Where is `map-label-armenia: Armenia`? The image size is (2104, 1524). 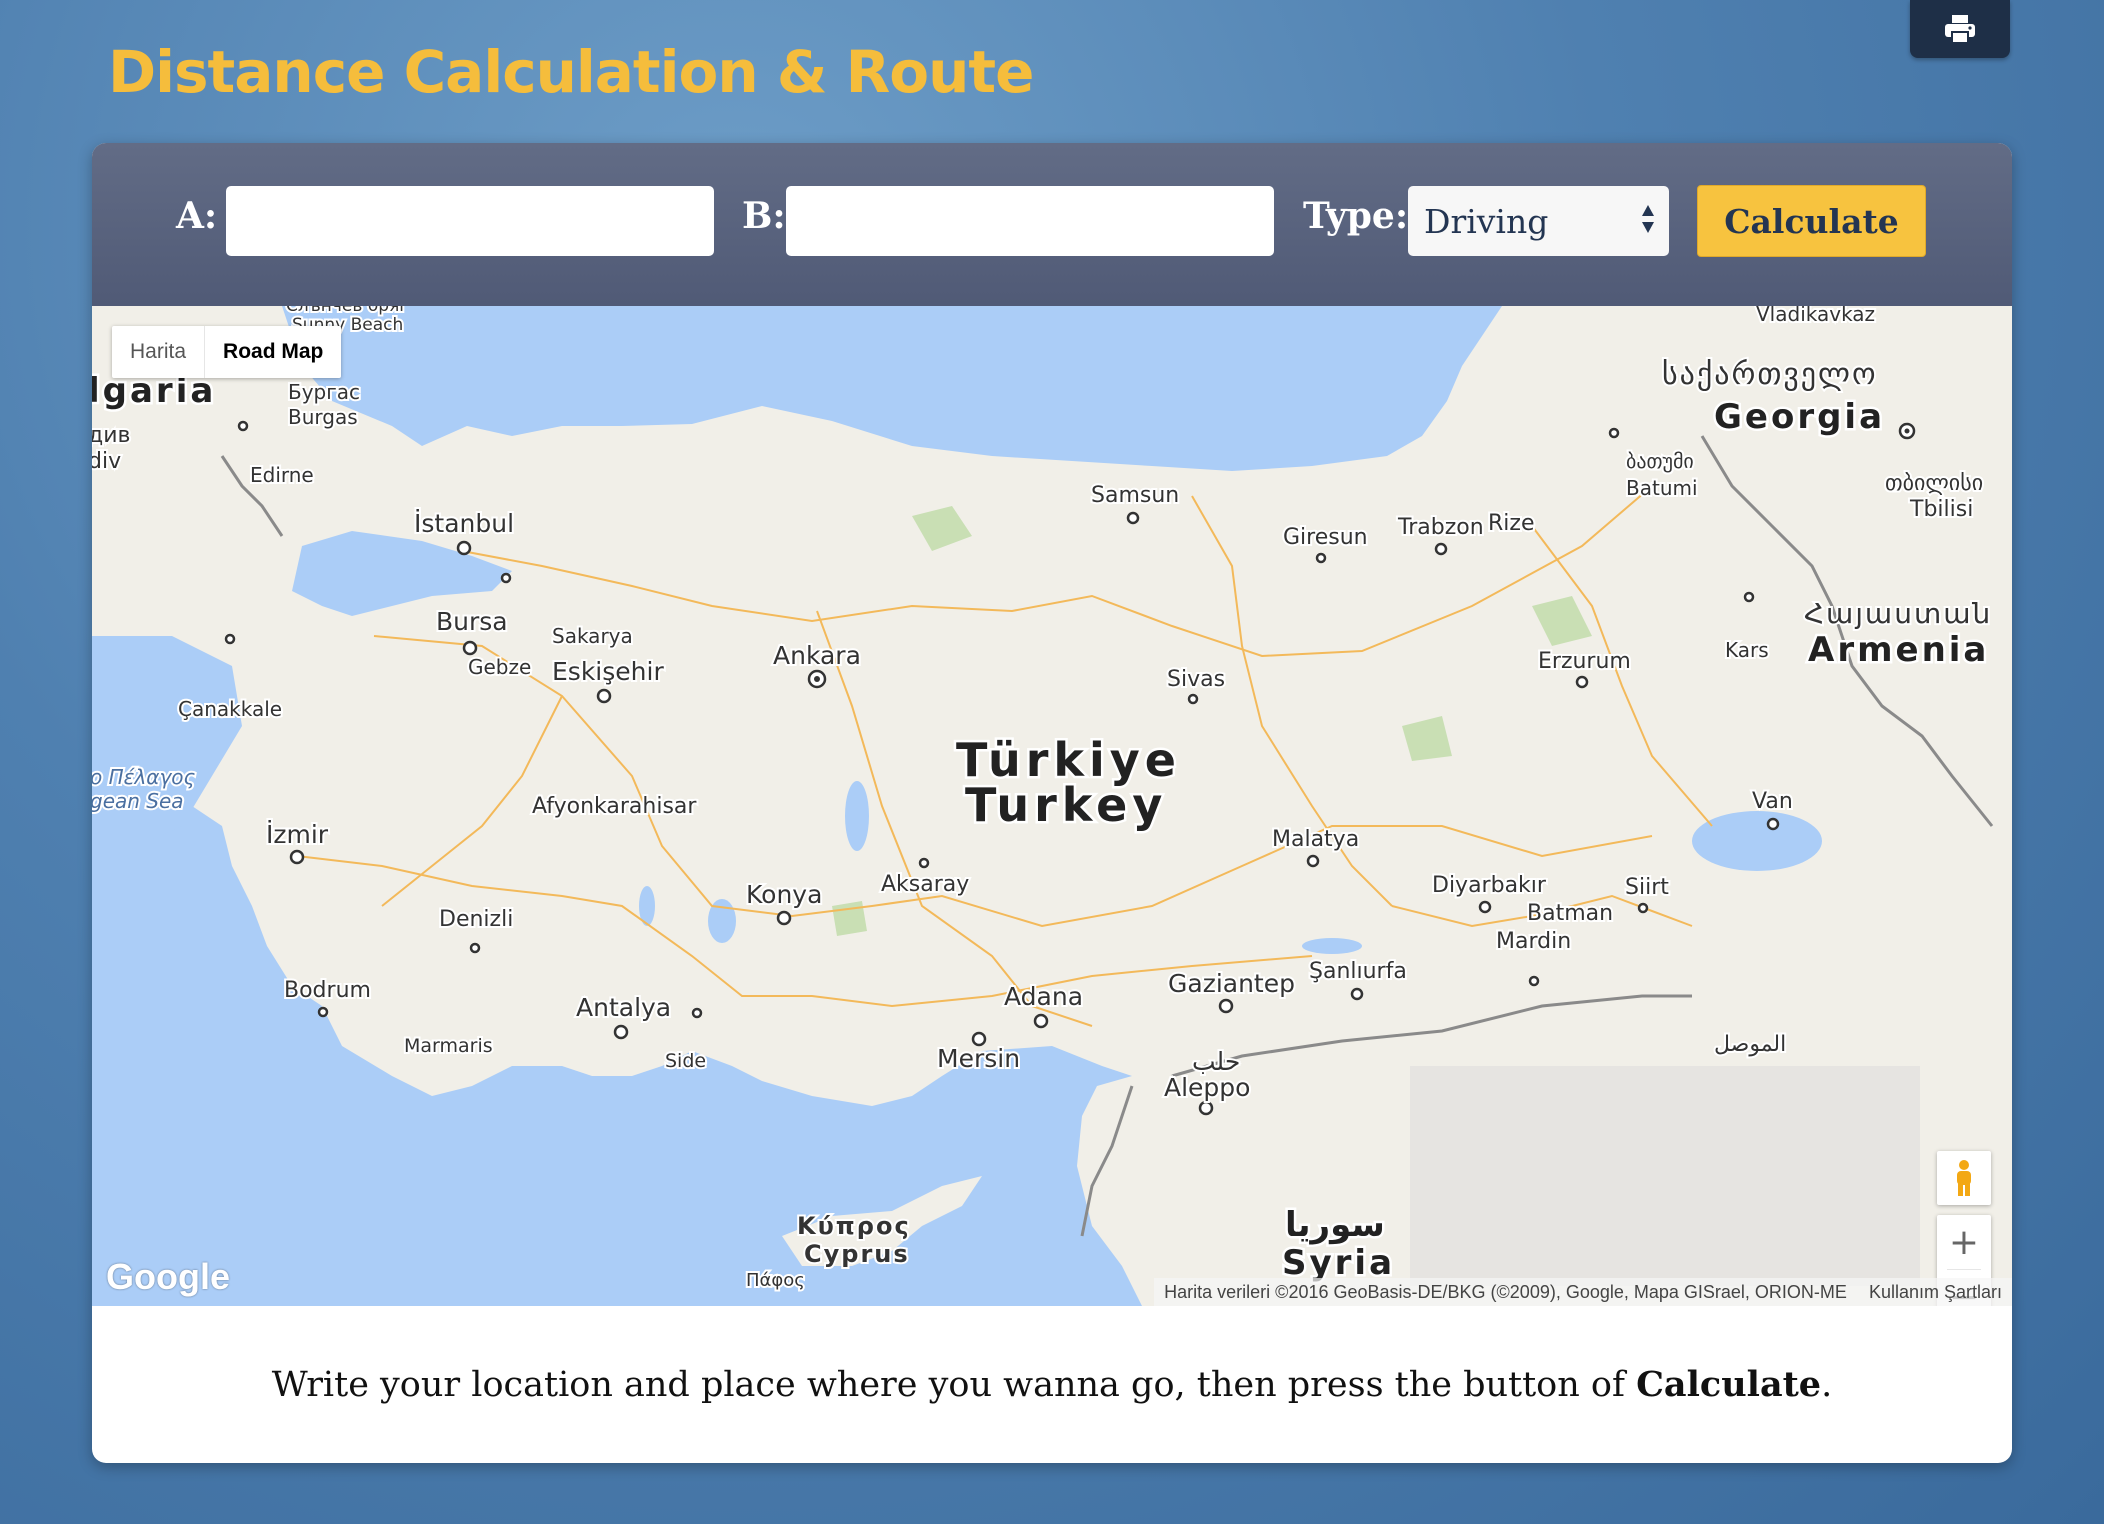 map-label-armenia: Armenia is located at coordinates (1898, 650).